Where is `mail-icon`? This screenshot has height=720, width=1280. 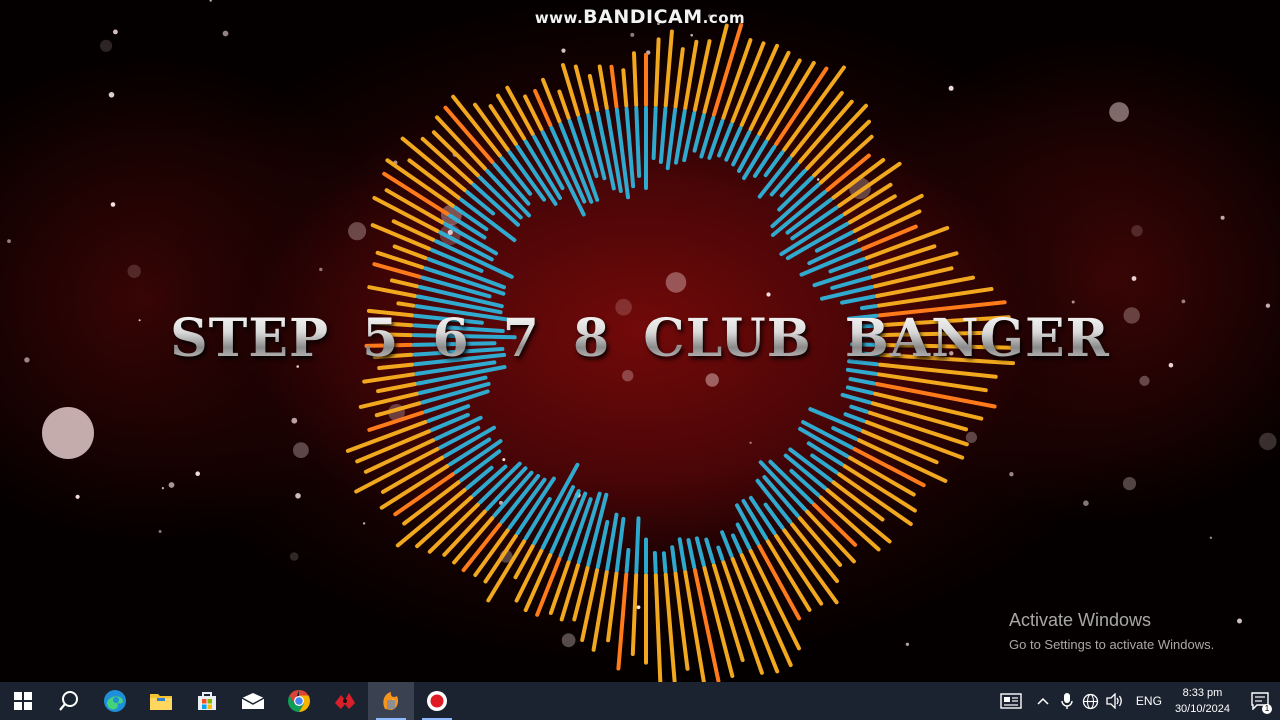 mail-icon is located at coordinates (253, 701).